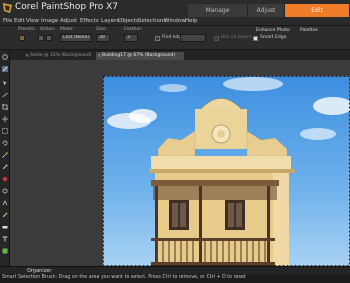 This screenshot has height=283, width=350. What do you see at coordinates (128, 21) in the screenshot?
I see `menu-objects: Objects` at bounding box center [128, 21].